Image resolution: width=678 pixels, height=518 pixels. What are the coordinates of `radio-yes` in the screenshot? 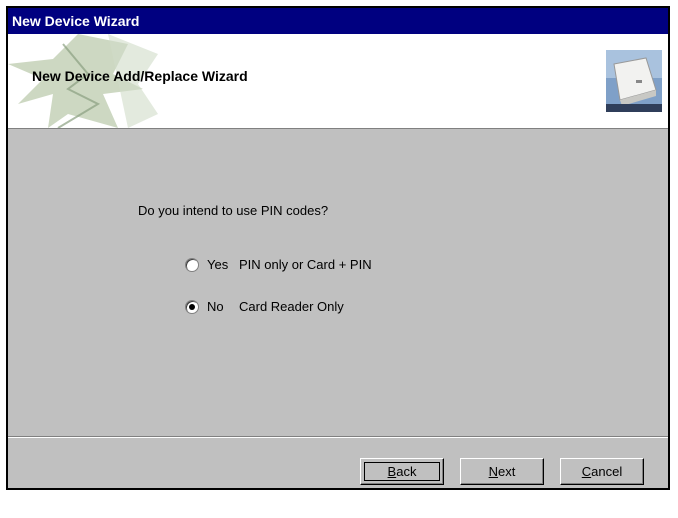 It's located at (192, 264).